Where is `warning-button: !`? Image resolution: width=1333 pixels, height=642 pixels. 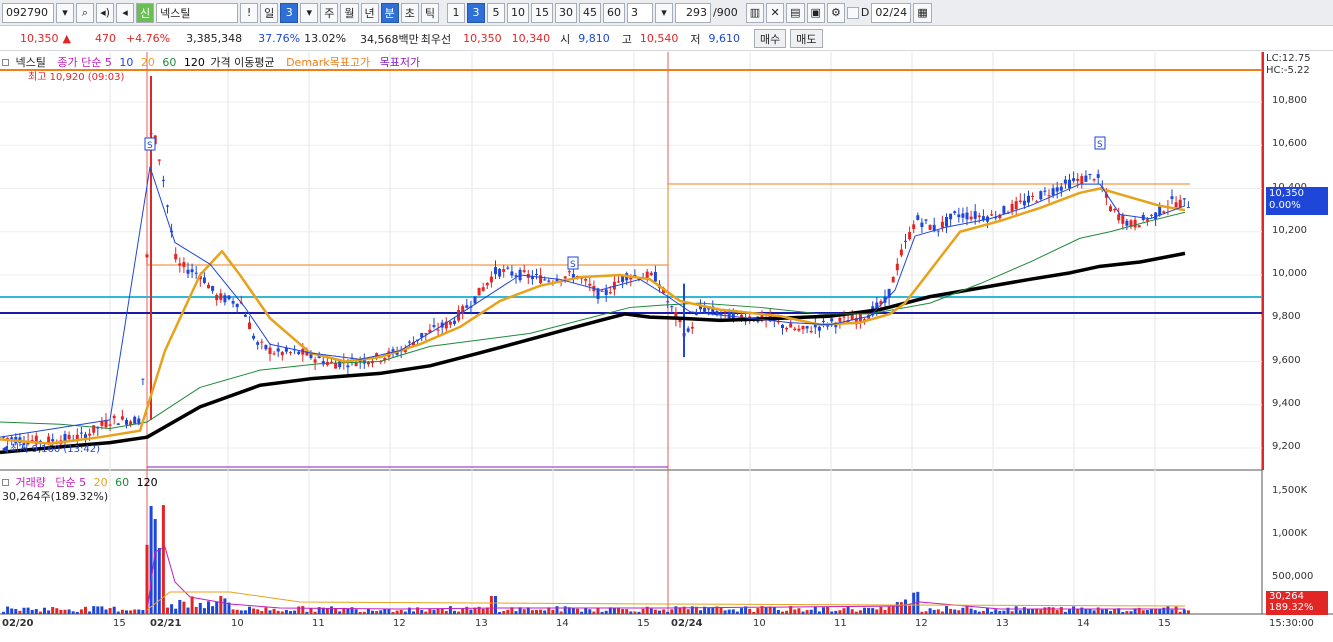
warning-button: ! is located at coordinates (249, 12).